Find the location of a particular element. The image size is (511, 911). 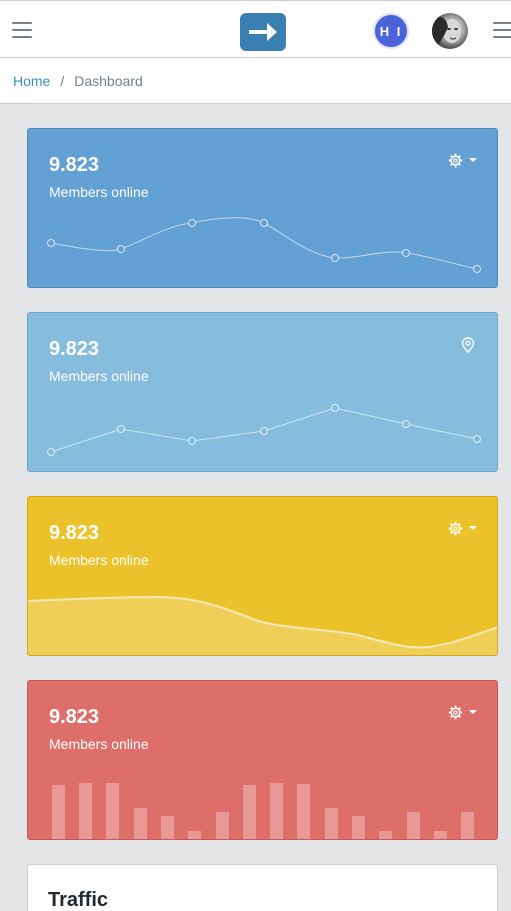

breadcrumb-current: Dashboard is located at coordinates (108, 81).